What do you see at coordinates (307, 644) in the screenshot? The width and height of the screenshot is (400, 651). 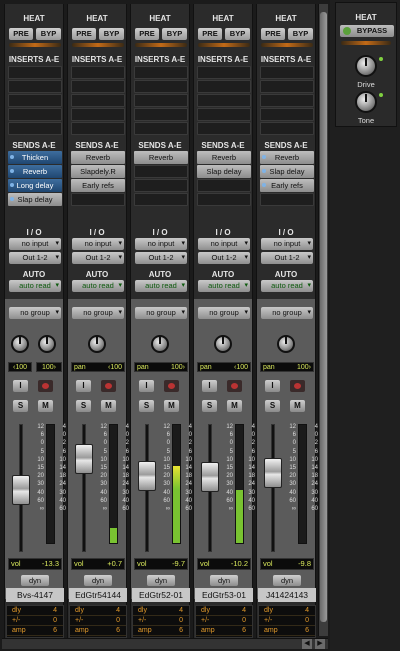 I see `scroll-left-arrow-icon: ◀` at bounding box center [307, 644].